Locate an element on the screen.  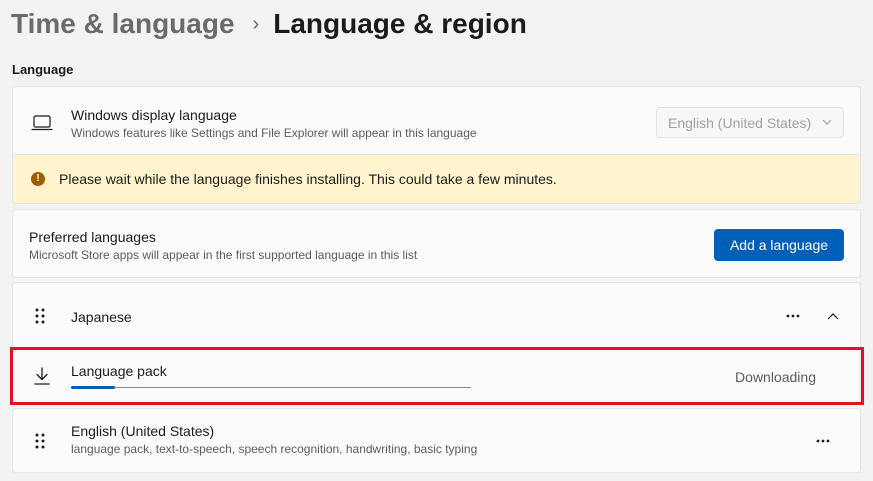
download-status: Downloading is located at coordinates (775, 377).